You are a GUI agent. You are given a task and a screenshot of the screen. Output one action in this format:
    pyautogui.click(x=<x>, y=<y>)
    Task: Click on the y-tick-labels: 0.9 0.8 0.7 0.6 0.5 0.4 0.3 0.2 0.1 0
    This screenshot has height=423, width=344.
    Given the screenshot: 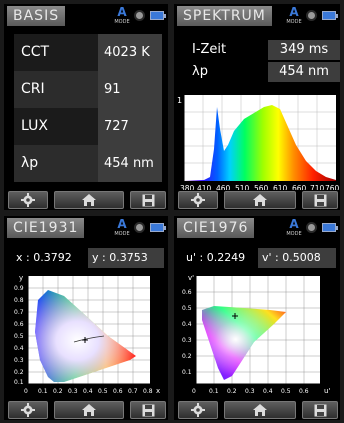 What is the action you would take?
    pyautogui.click(x=21, y=340)
    